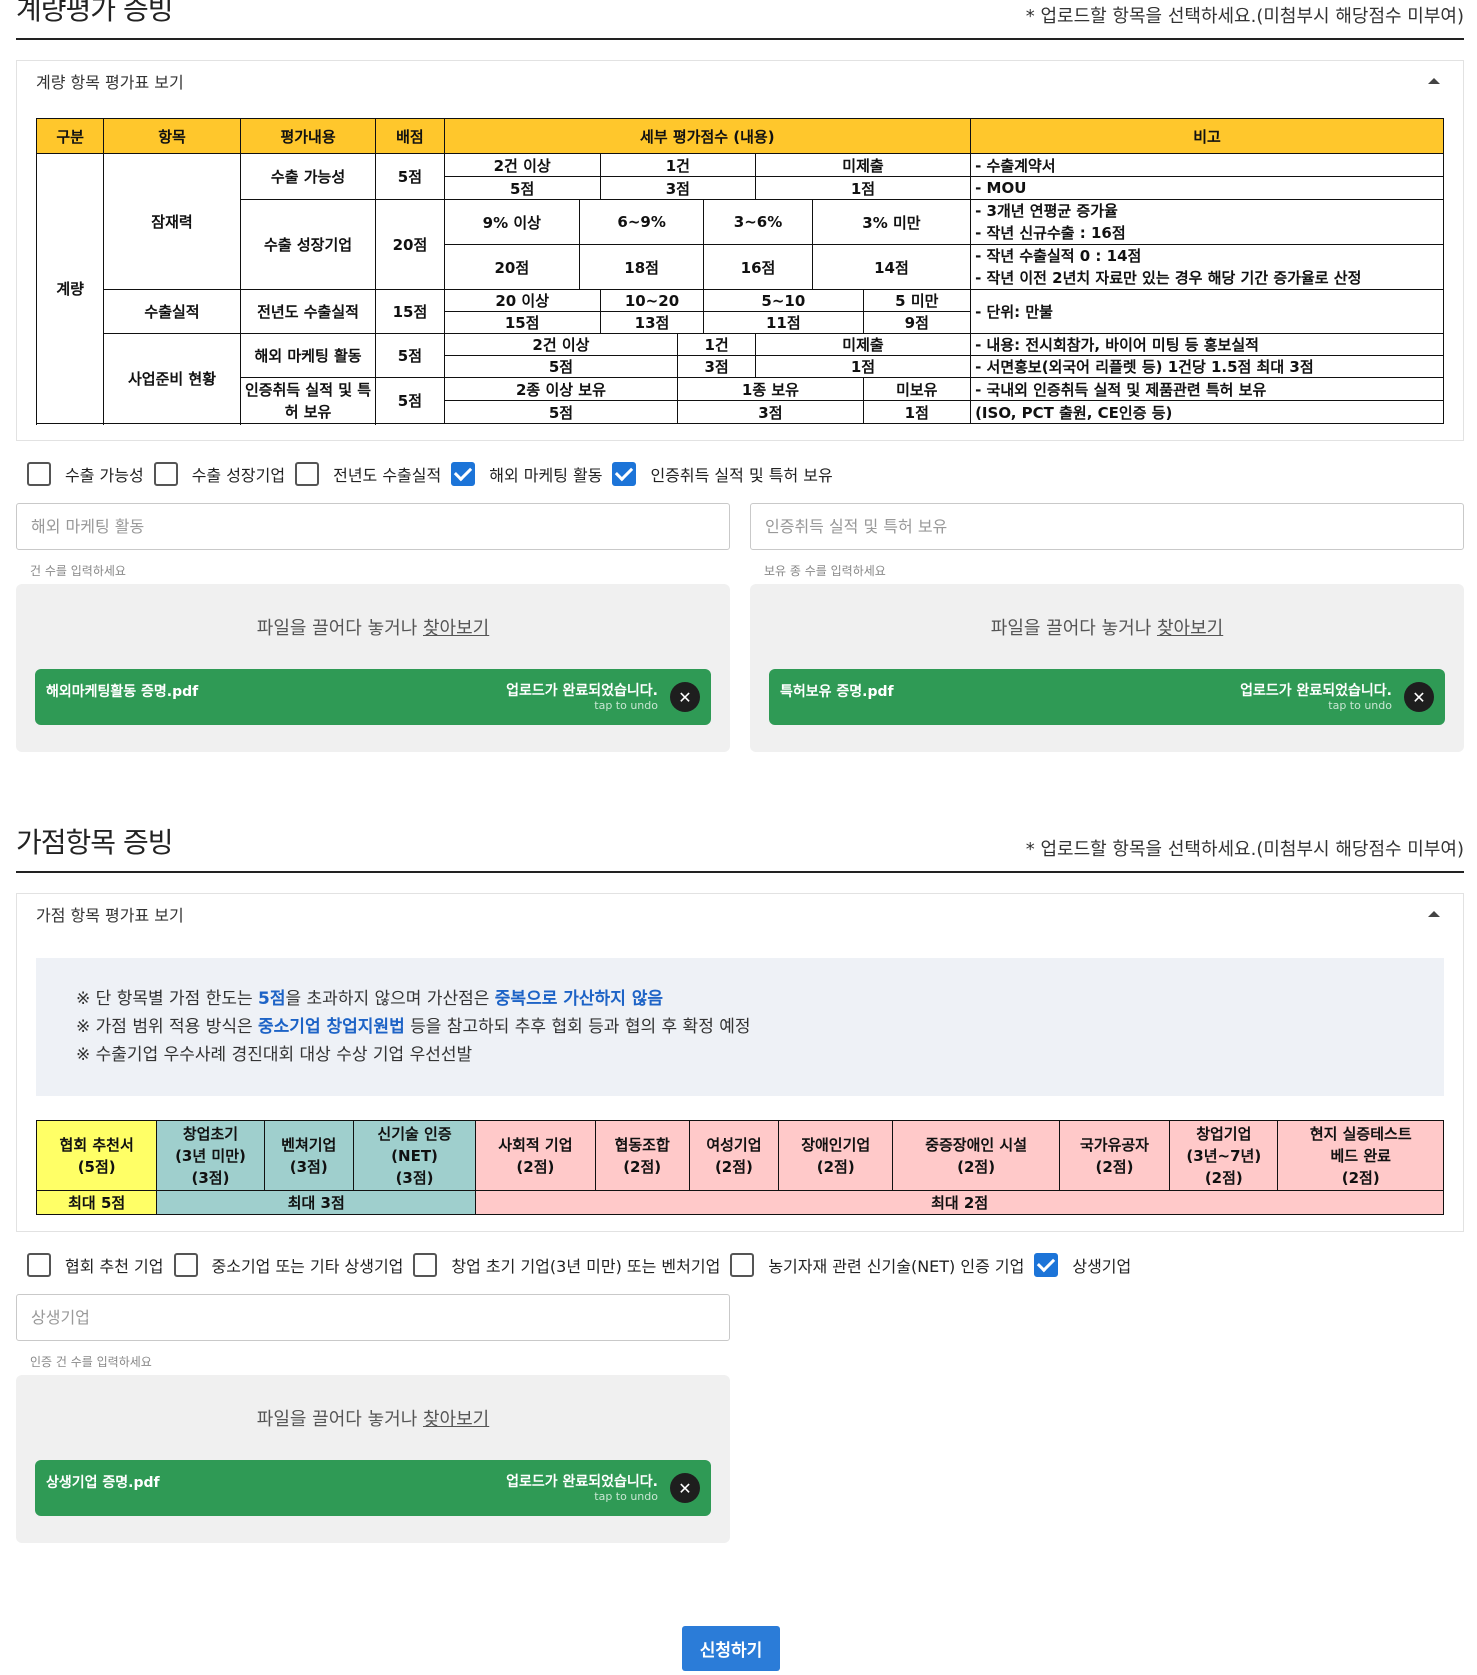 Image resolution: width=1477 pixels, height=1675 pixels. What do you see at coordinates (758, 222) in the screenshot?
I see `criteria-cell: 3~6%` at bounding box center [758, 222].